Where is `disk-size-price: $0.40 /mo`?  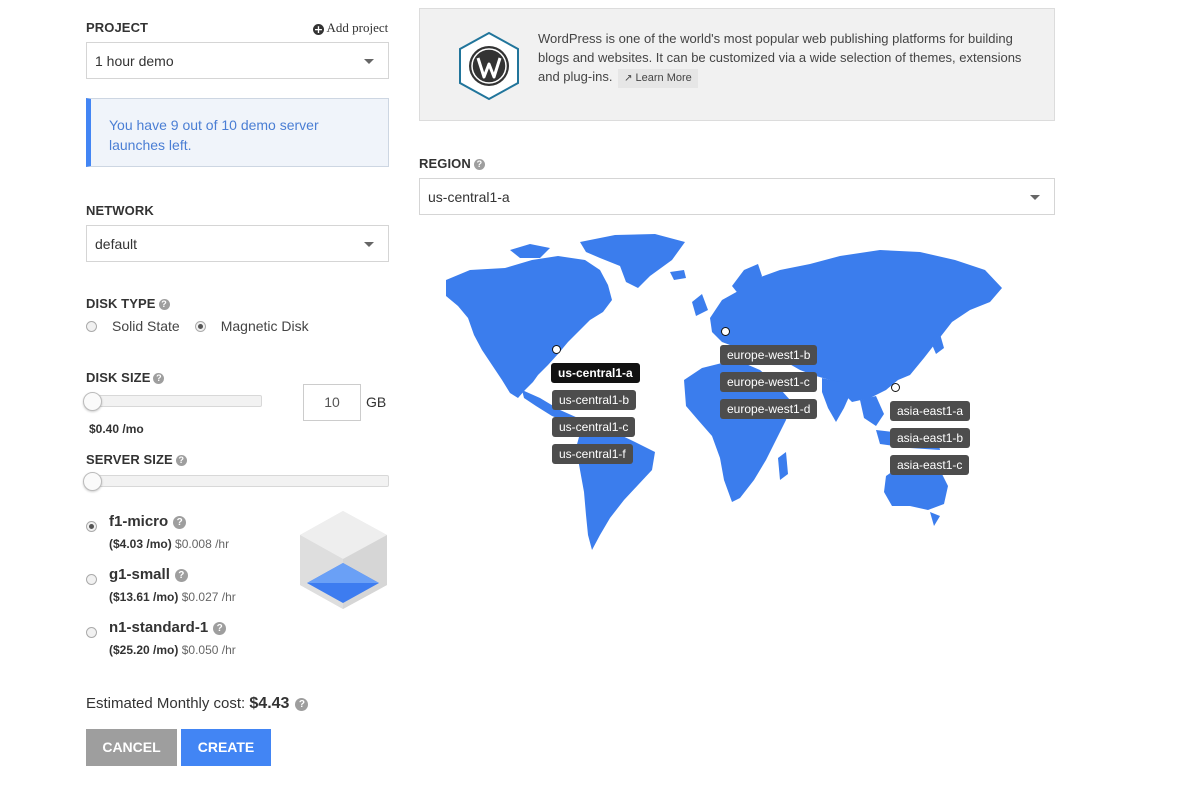 disk-size-price: $0.40 /mo is located at coordinates (116, 429).